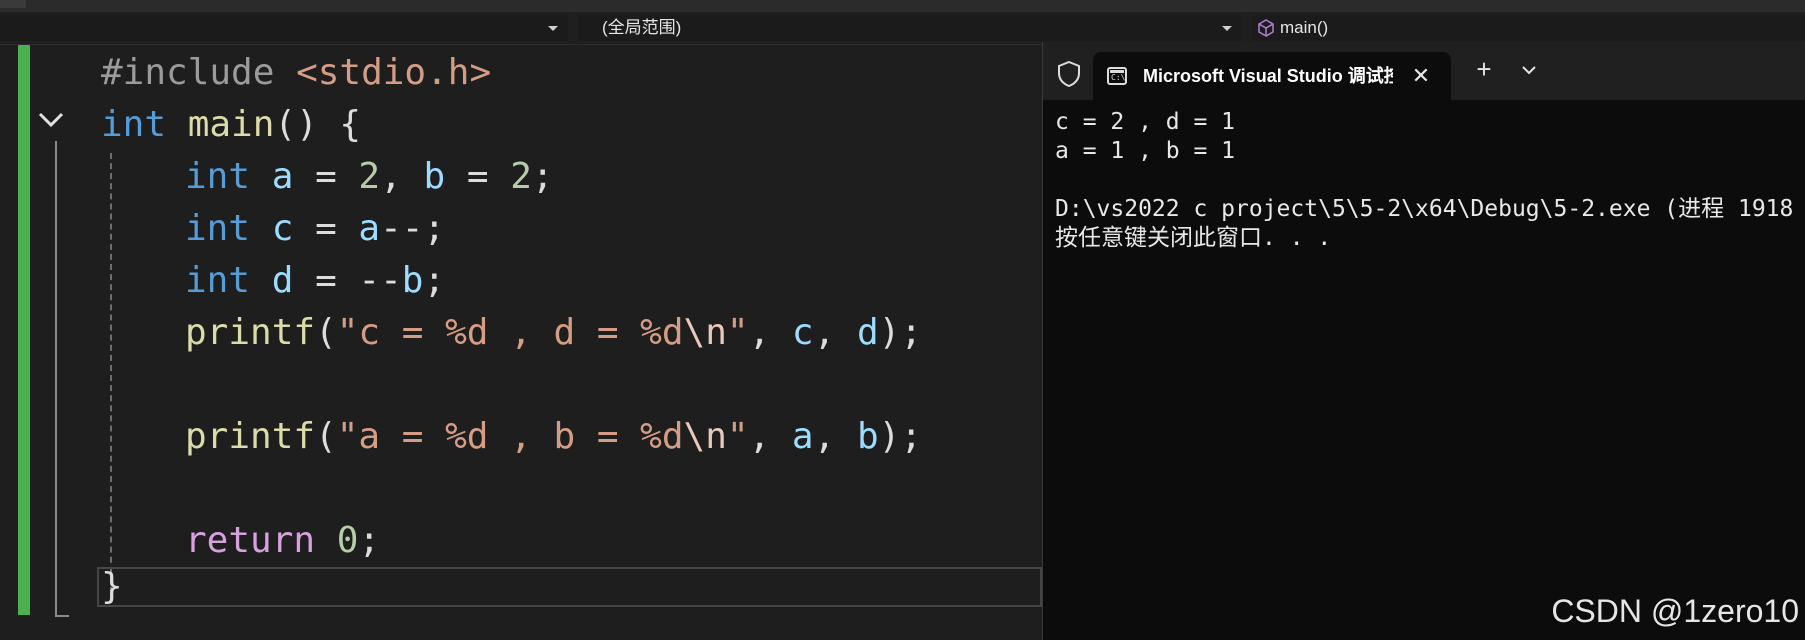 The height and width of the screenshot is (640, 1805). Describe the element at coordinates (1421, 76) in the screenshot. I see `close-icon: ✕` at that location.